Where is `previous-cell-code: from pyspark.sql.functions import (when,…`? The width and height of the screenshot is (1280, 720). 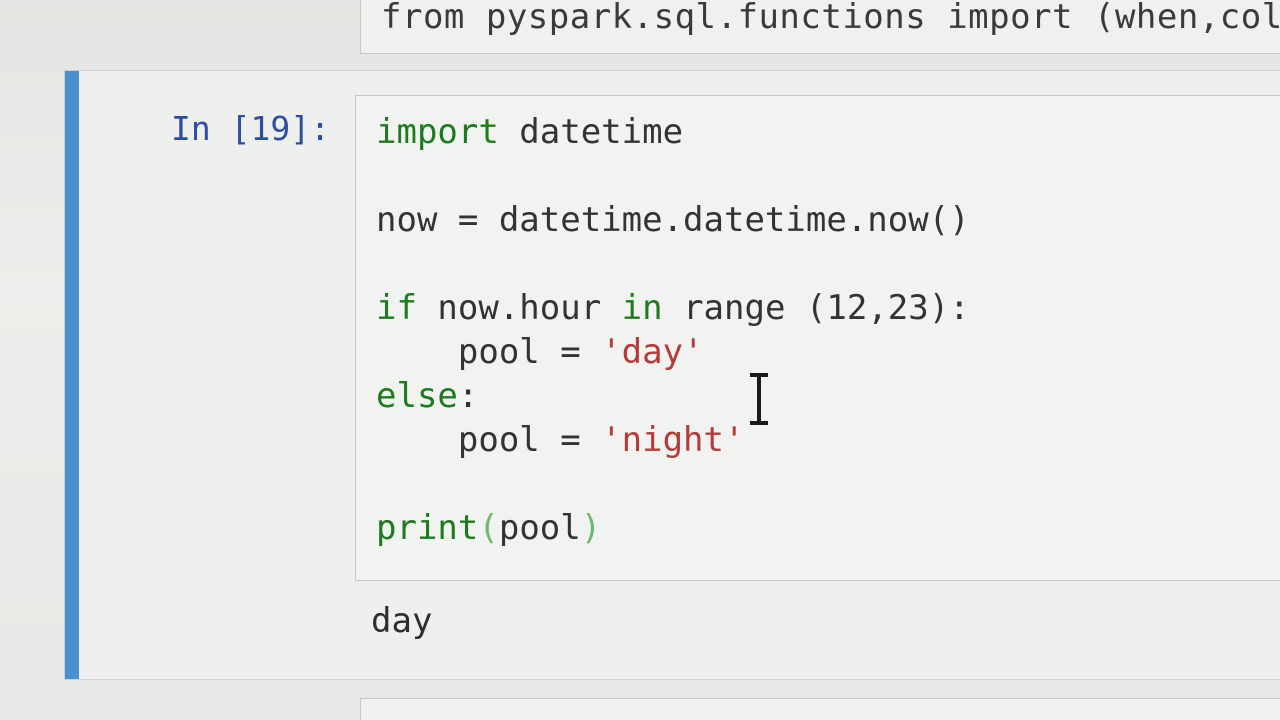 previous-cell-code: from pyspark.sql.functions import (when,… is located at coordinates (830, 18).